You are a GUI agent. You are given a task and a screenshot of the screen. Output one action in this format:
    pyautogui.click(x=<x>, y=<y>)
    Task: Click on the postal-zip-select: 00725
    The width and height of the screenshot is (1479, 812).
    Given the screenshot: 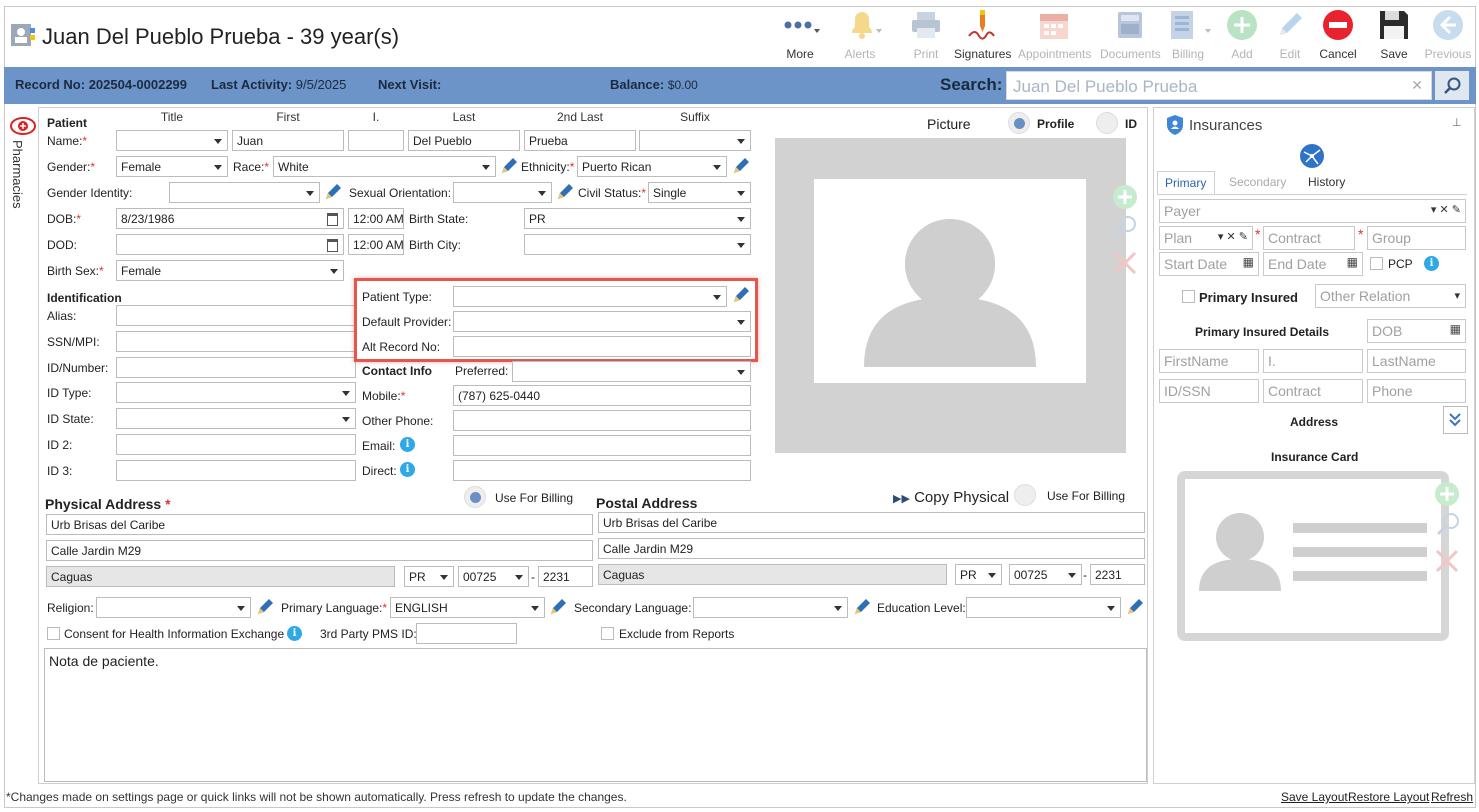 What is the action you would take?
    pyautogui.click(x=1045, y=574)
    